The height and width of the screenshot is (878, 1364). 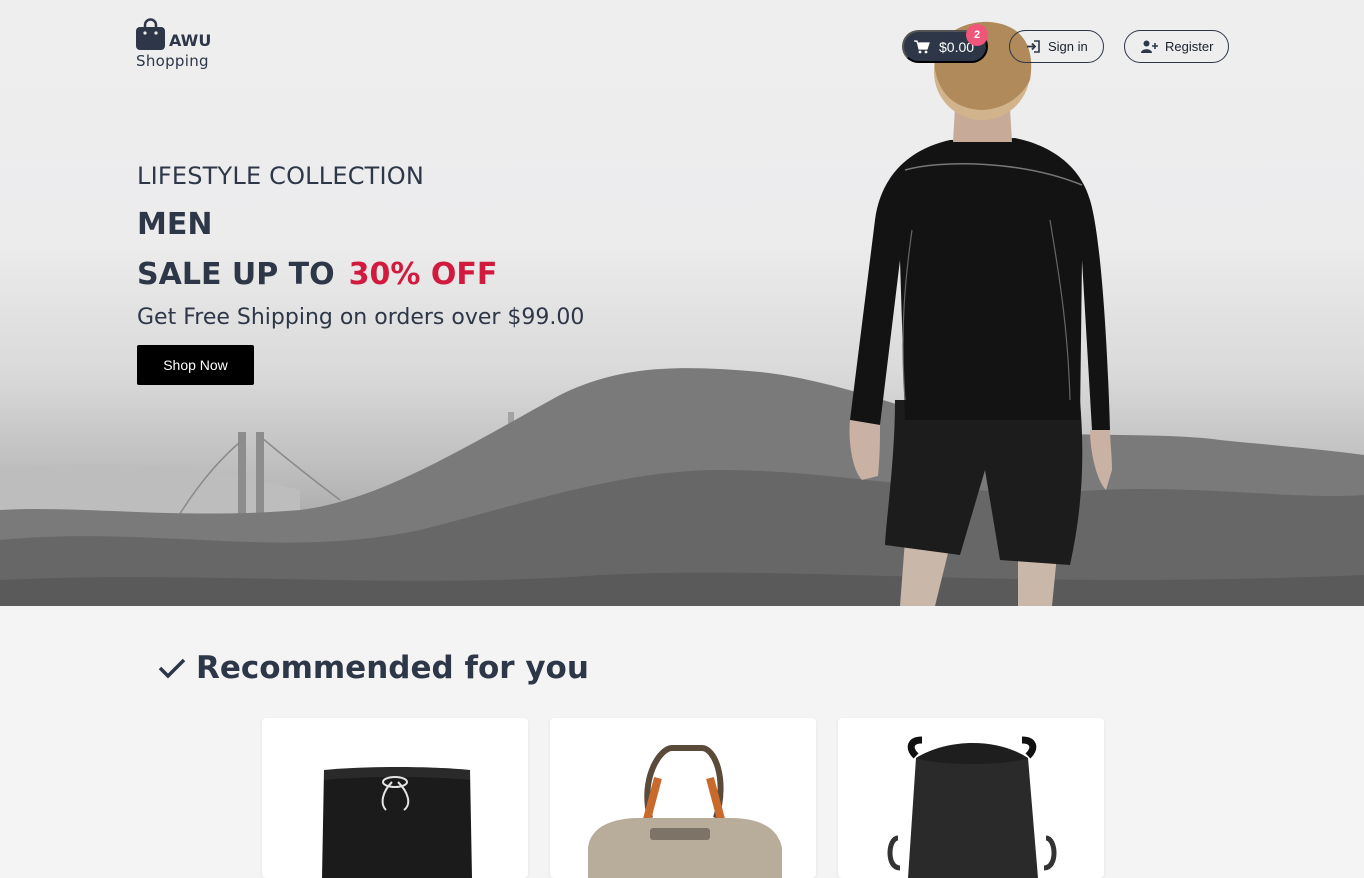 I want to click on sign-in-button: Sign in, so click(x=1056, y=46).